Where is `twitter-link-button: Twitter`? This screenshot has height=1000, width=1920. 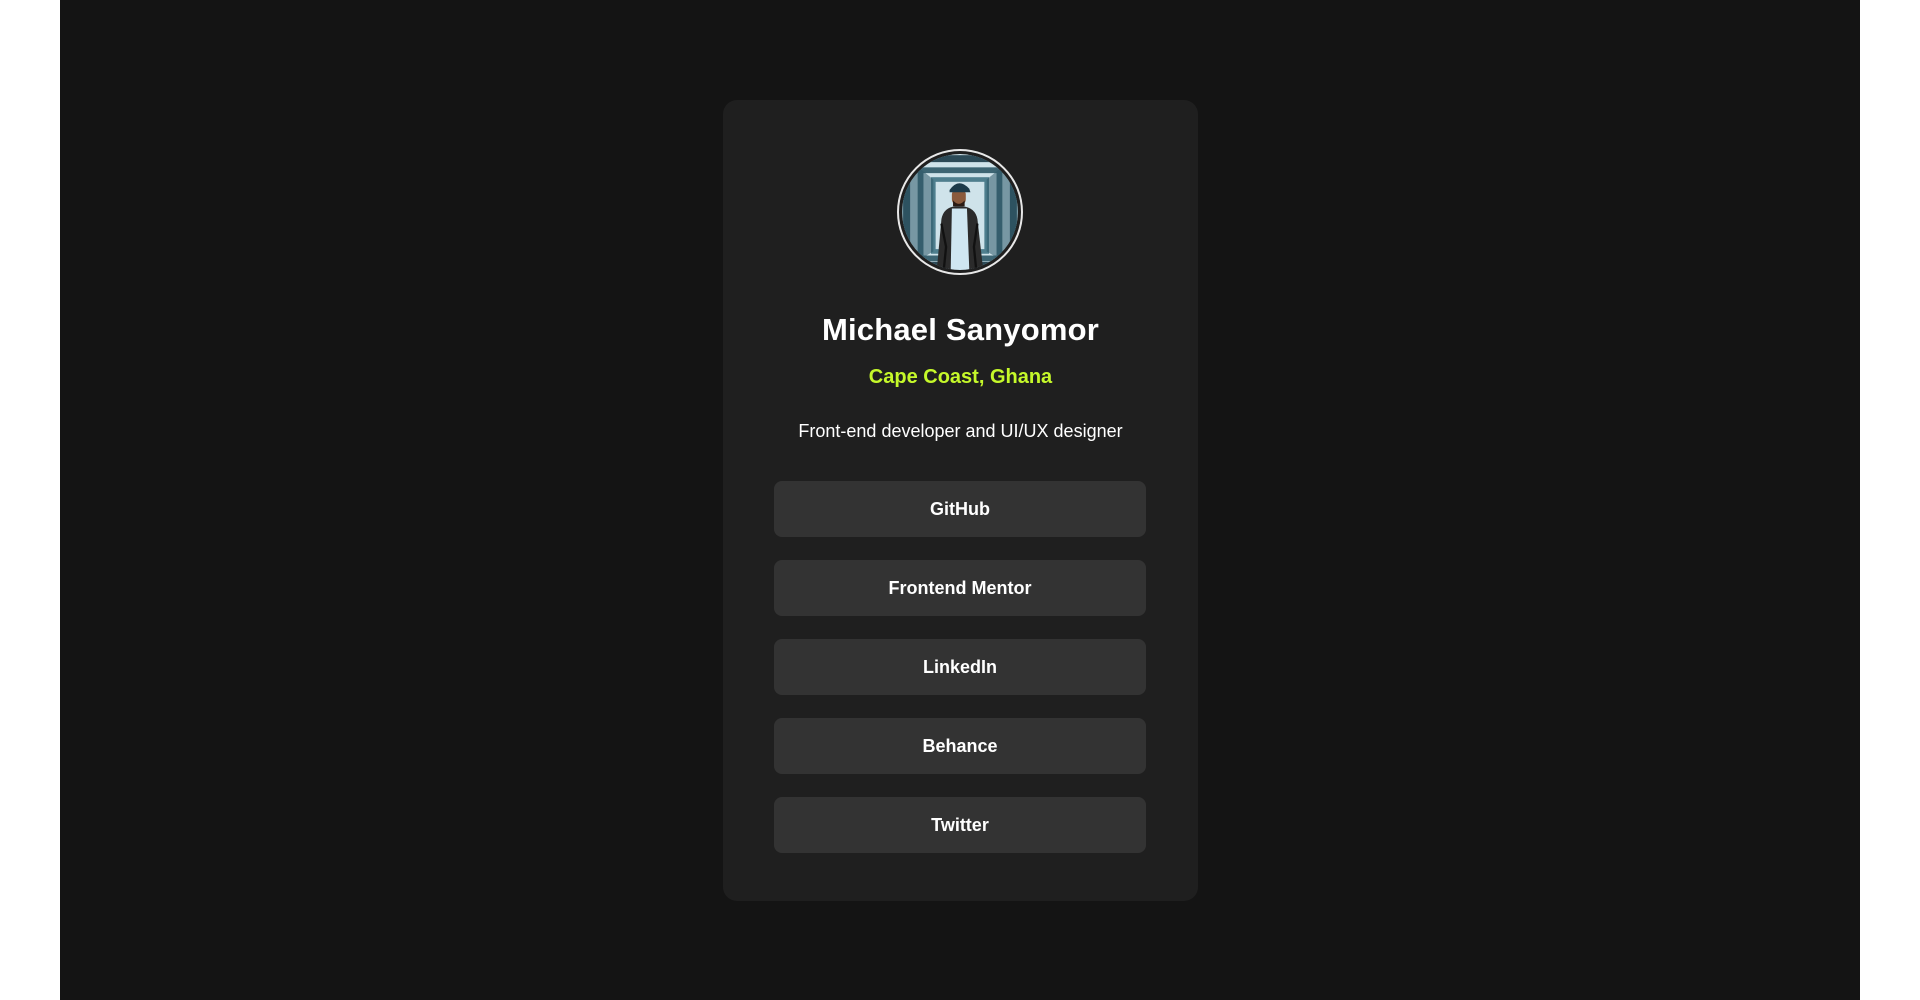
twitter-link-button: Twitter is located at coordinates (960, 825).